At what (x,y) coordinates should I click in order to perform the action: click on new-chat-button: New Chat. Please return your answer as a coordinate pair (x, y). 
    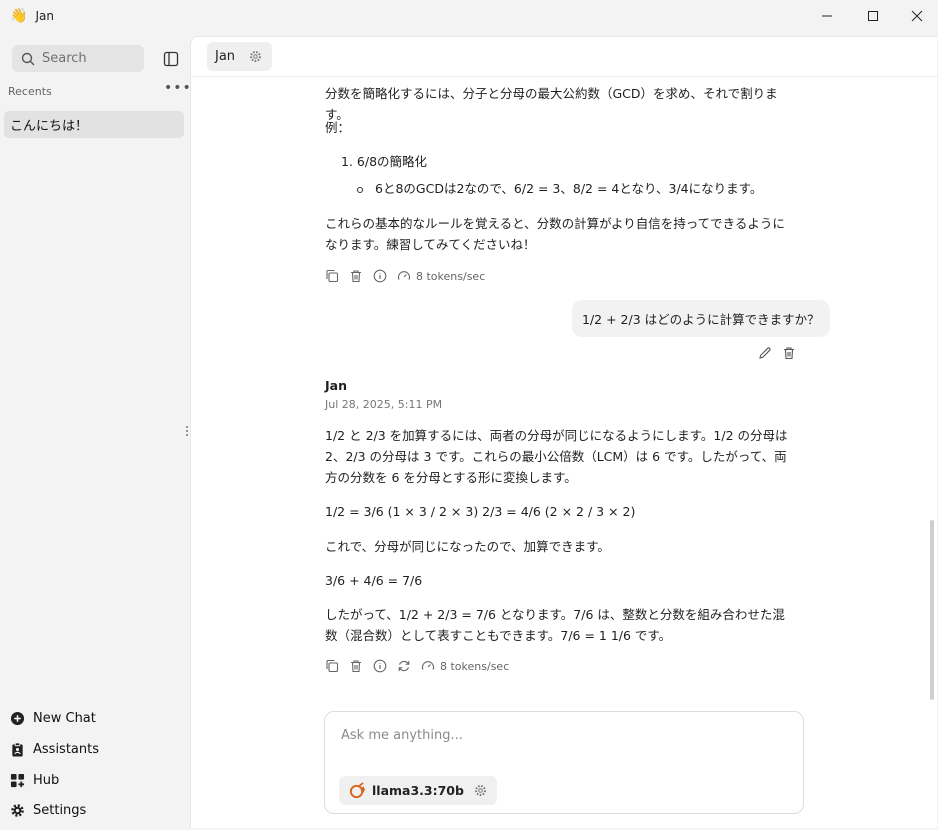
    Looking at the image, I should click on (53, 718).